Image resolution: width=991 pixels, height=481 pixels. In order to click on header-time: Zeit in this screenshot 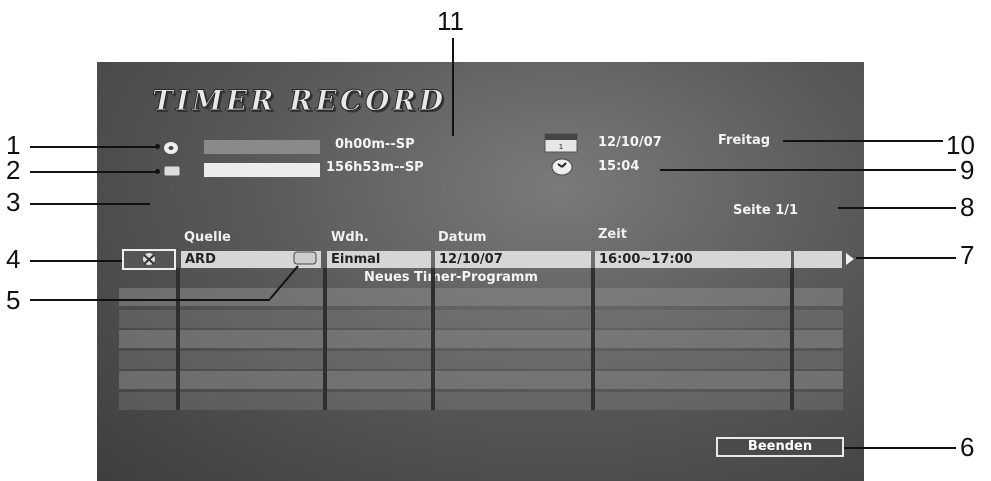, I will do `click(612, 234)`.